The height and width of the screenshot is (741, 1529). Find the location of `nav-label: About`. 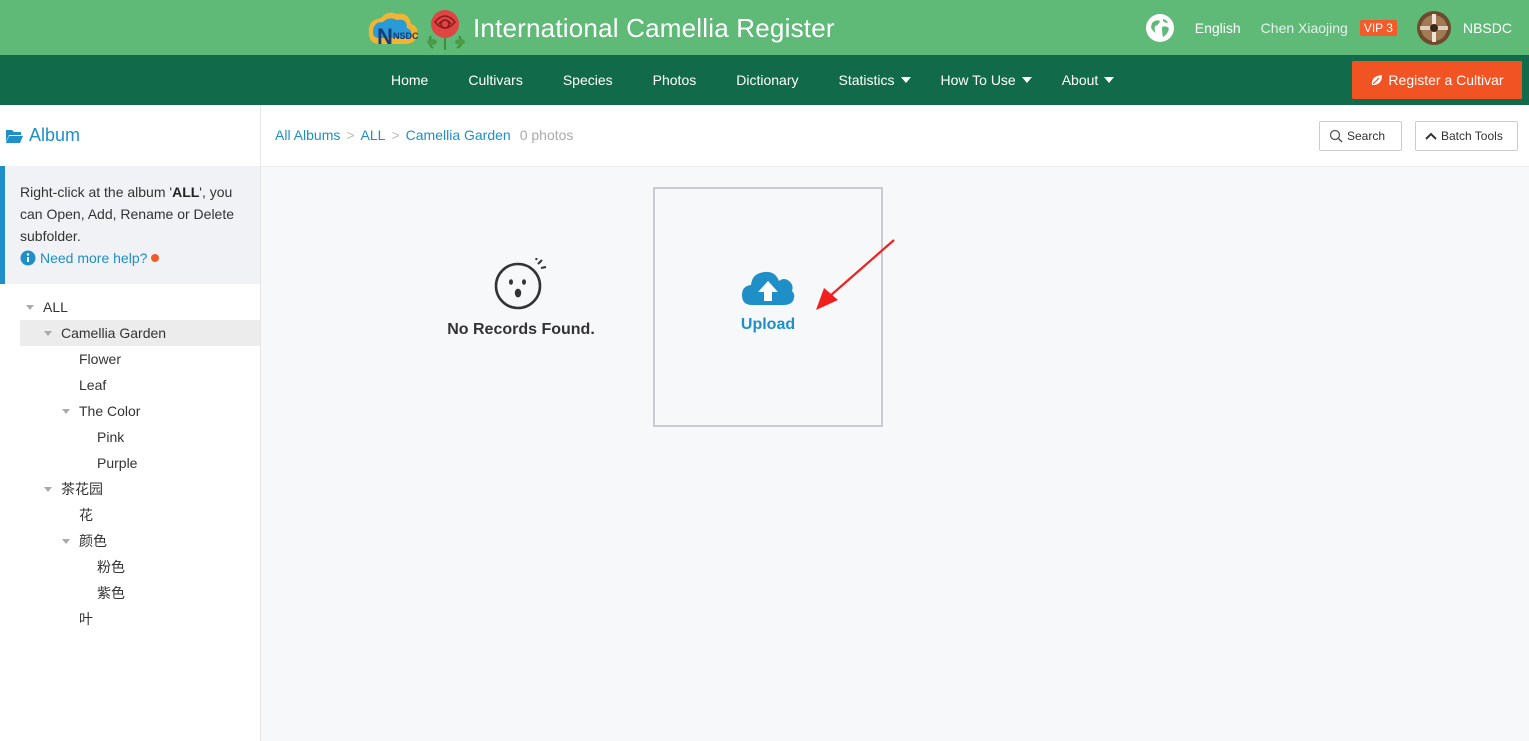

nav-label: About is located at coordinates (1080, 80).